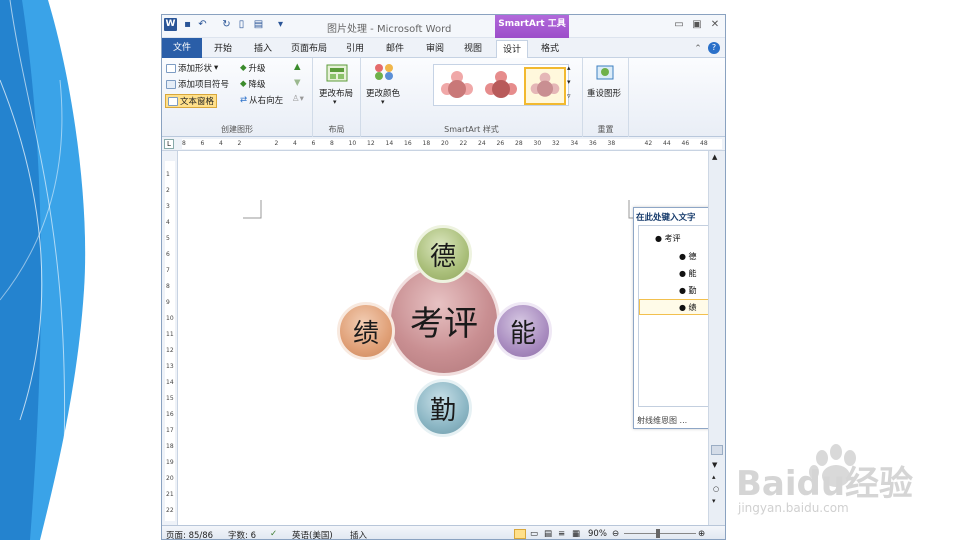 This screenshot has height=540, width=960. What do you see at coordinates (298, 99) in the screenshot?
I see `layout-org-icon: ♙▾` at bounding box center [298, 99].